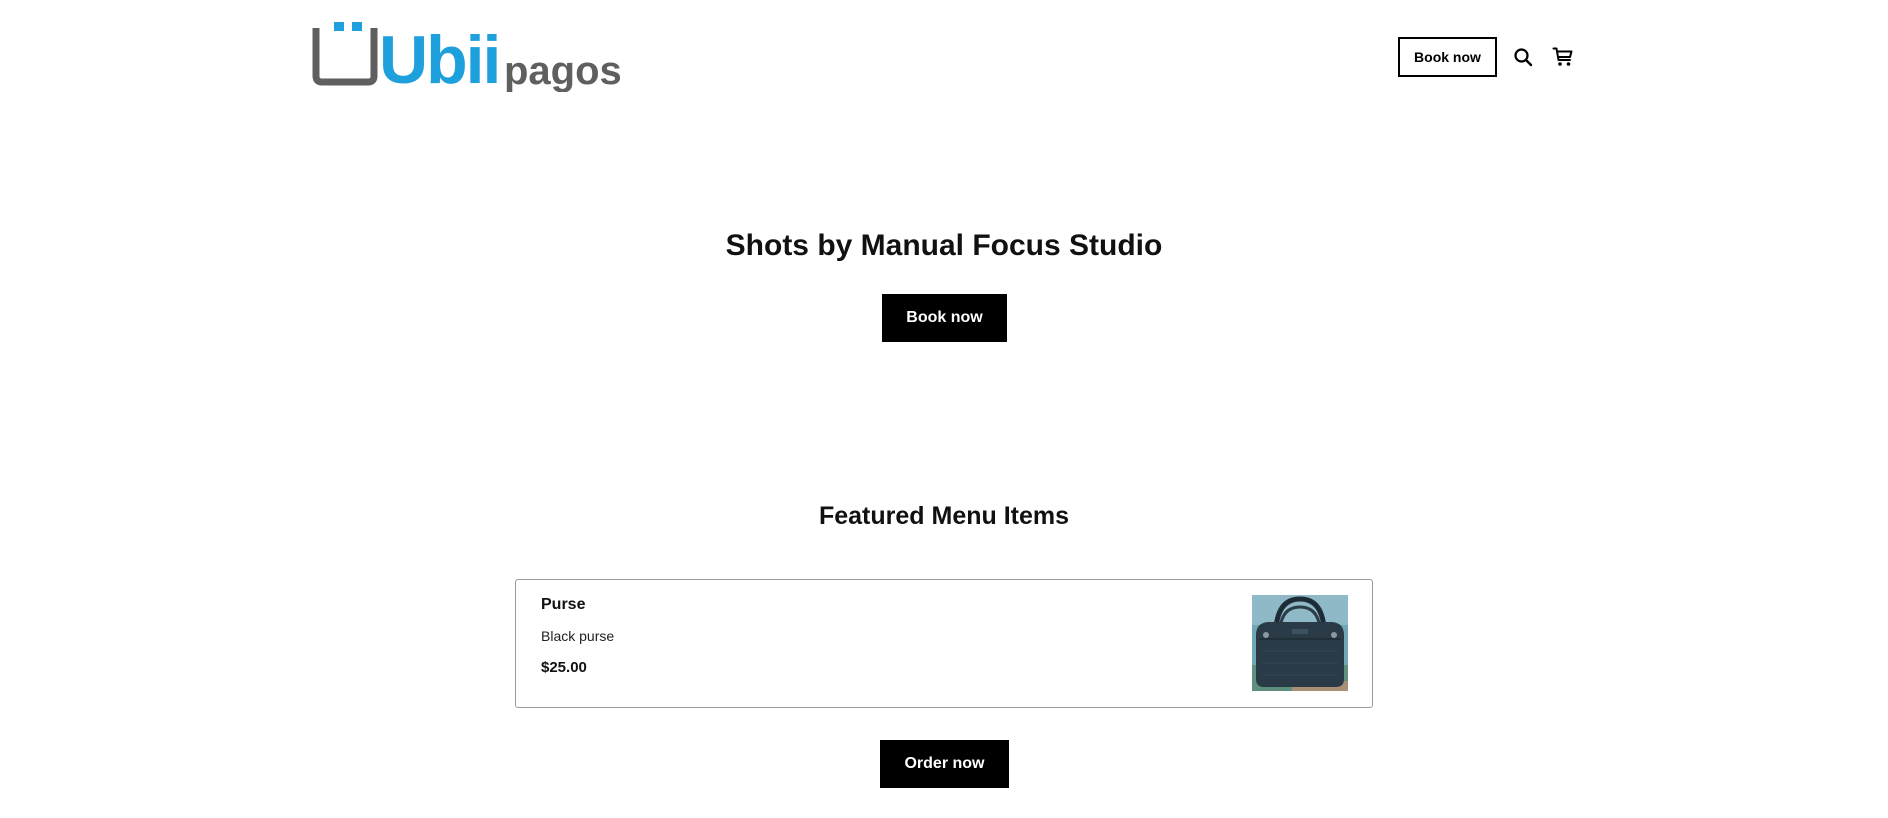 The width and height of the screenshot is (1888, 818). Describe the element at coordinates (944, 245) in the screenshot. I see `hero-title: Shots by Manual Focus Studio` at that location.